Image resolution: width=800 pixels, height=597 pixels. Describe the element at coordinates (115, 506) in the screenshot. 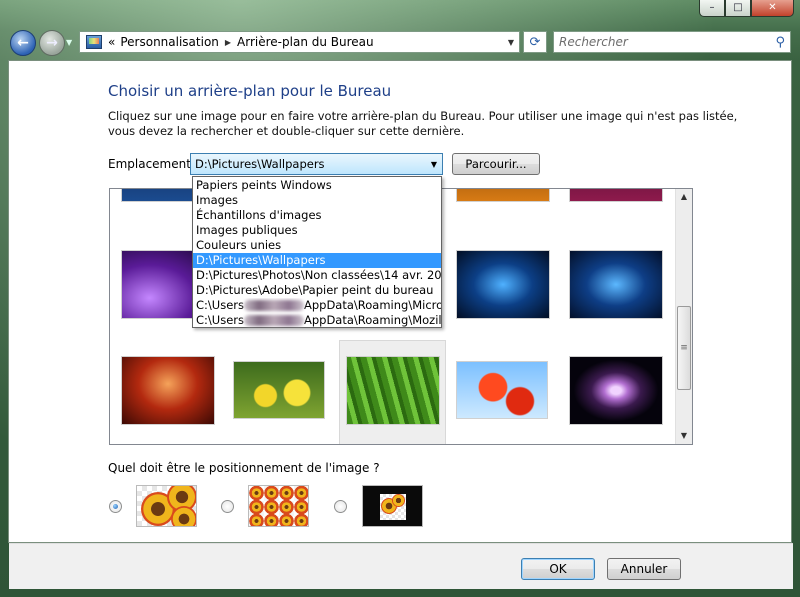

I see `position-fill-radio` at that location.